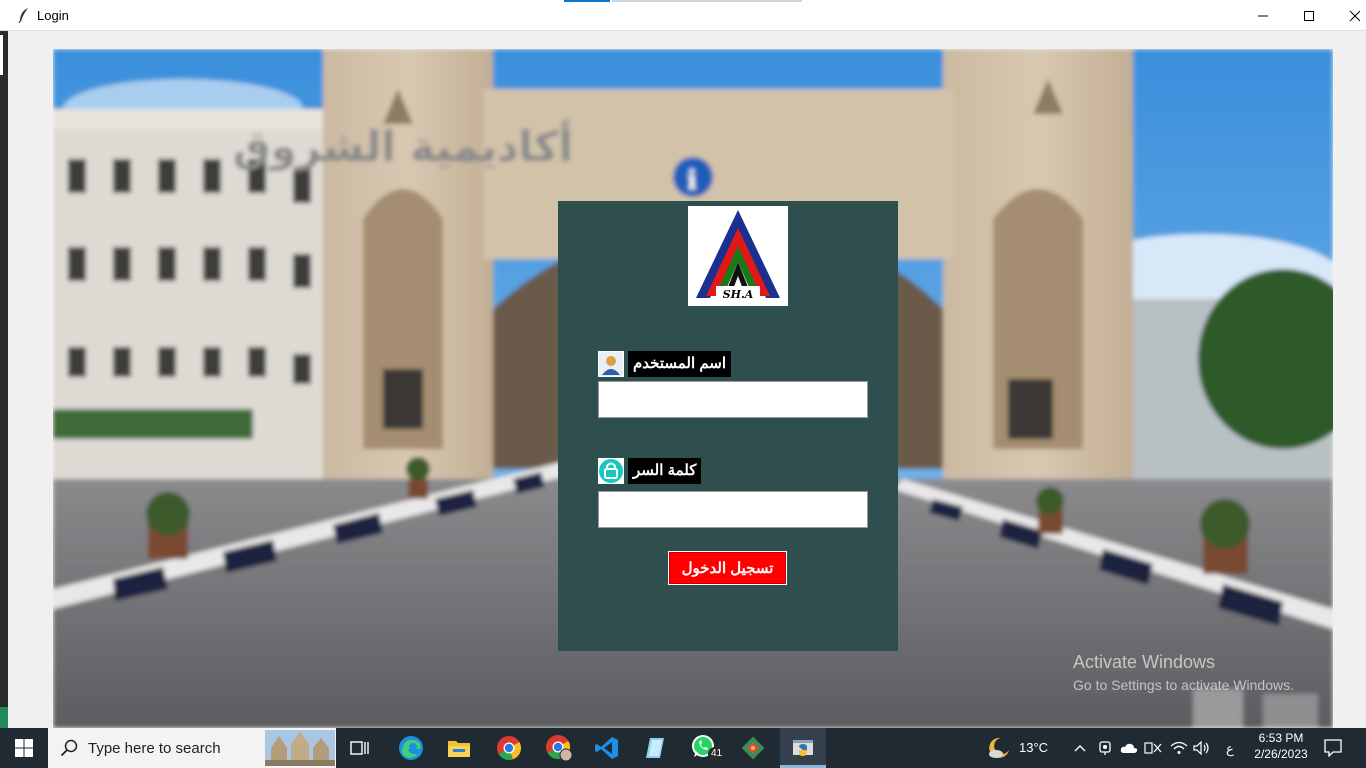 The width and height of the screenshot is (1366, 768). I want to click on wifi-icon, so click(1179, 747).